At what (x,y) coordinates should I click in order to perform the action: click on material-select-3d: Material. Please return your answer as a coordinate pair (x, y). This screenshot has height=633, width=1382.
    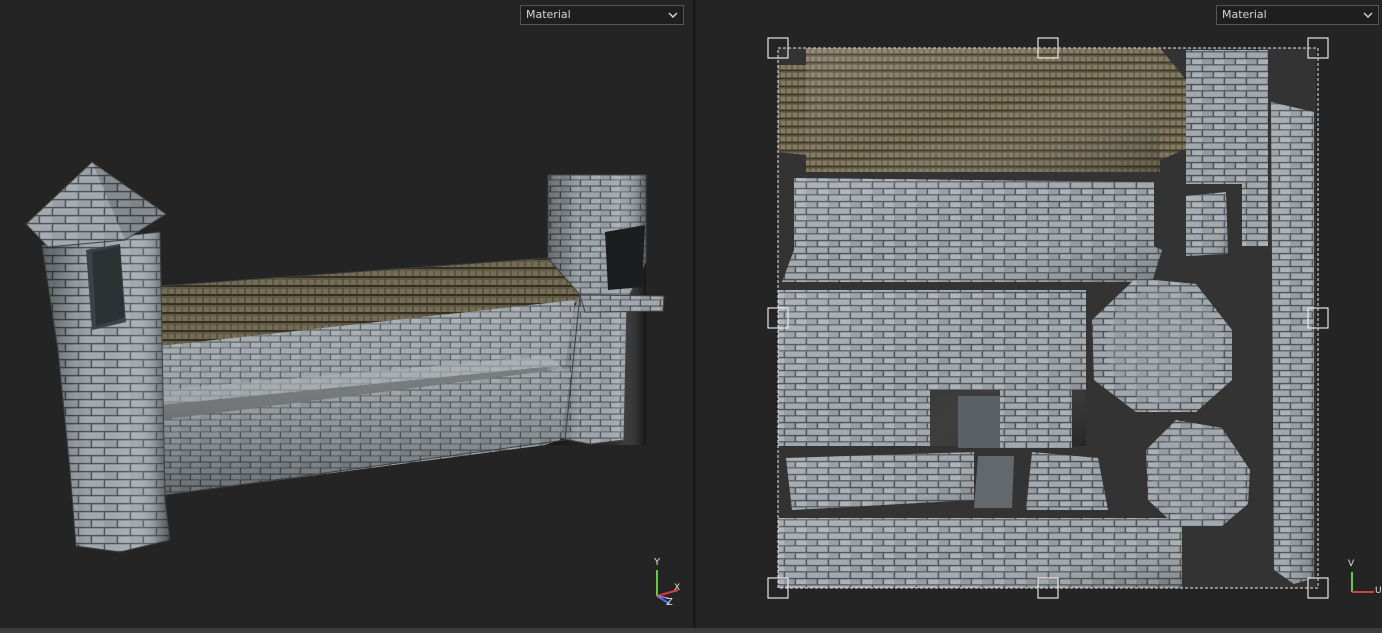
    Looking at the image, I should click on (602, 15).